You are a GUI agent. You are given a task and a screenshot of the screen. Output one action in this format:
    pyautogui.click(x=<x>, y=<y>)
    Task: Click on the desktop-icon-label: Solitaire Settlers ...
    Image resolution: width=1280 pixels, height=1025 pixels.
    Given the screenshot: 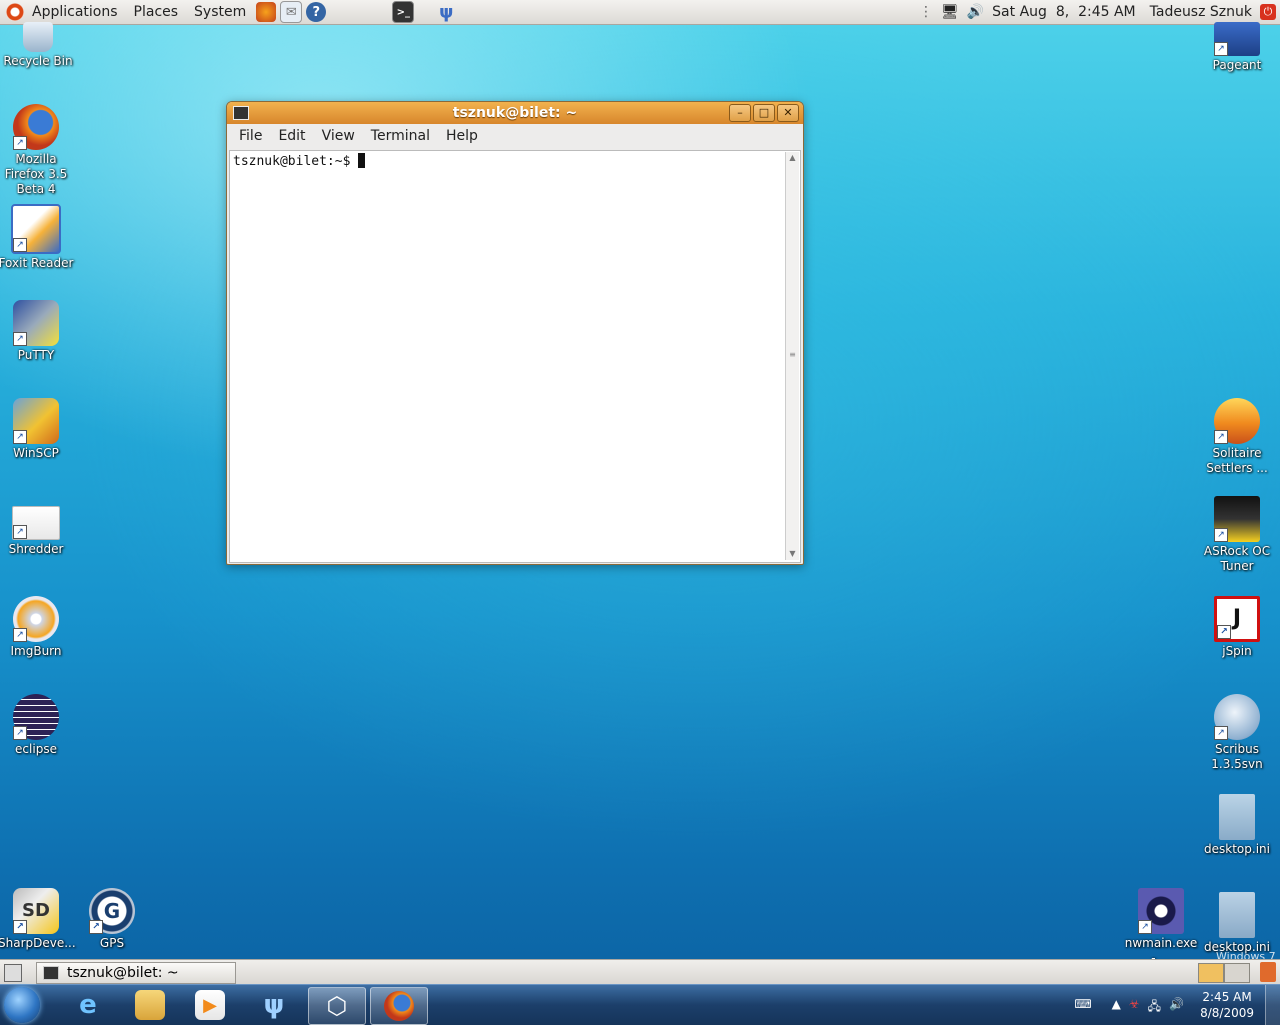 What is the action you would take?
    pyautogui.click(x=1237, y=460)
    